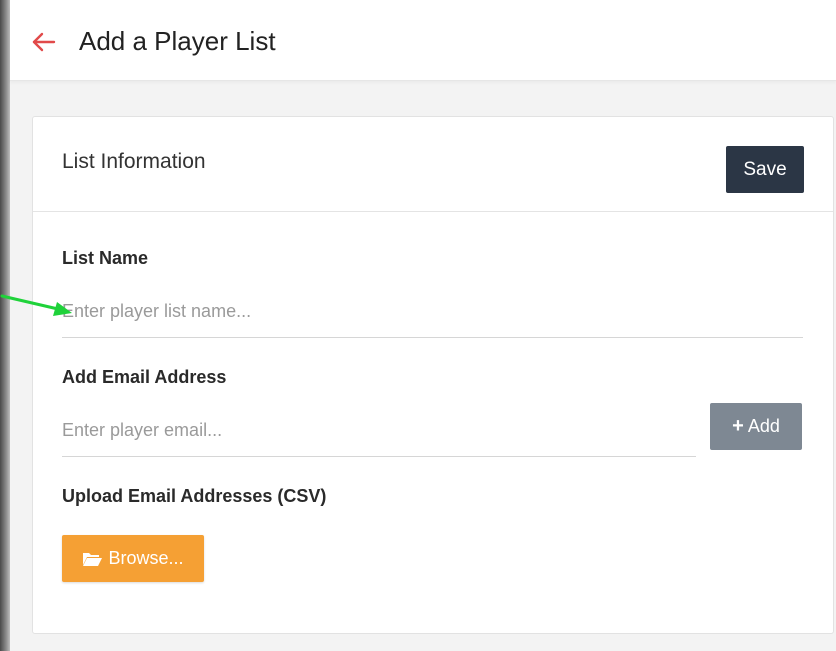 The image size is (836, 651). What do you see at coordinates (134, 161) in the screenshot?
I see `card-title: List Information` at bounding box center [134, 161].